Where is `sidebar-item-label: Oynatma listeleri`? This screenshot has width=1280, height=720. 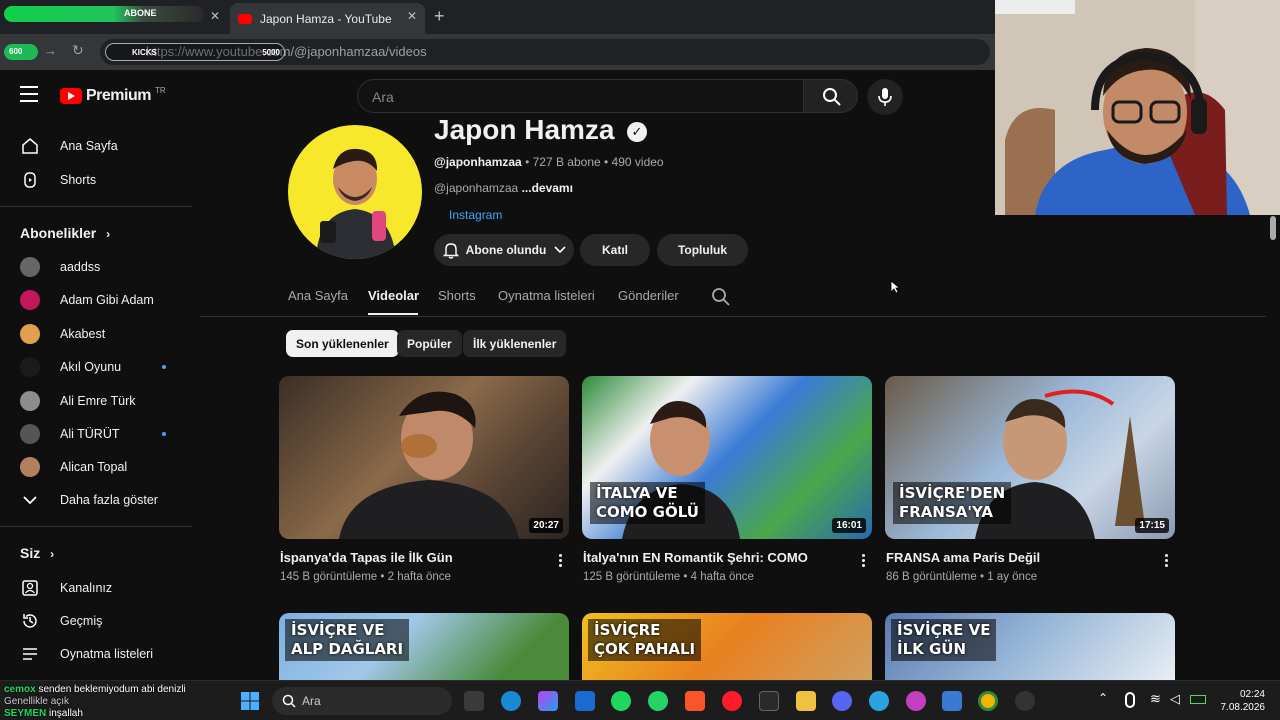
sidebar-item-label: Oynatma listeleri is located at coordinates (107, 654).